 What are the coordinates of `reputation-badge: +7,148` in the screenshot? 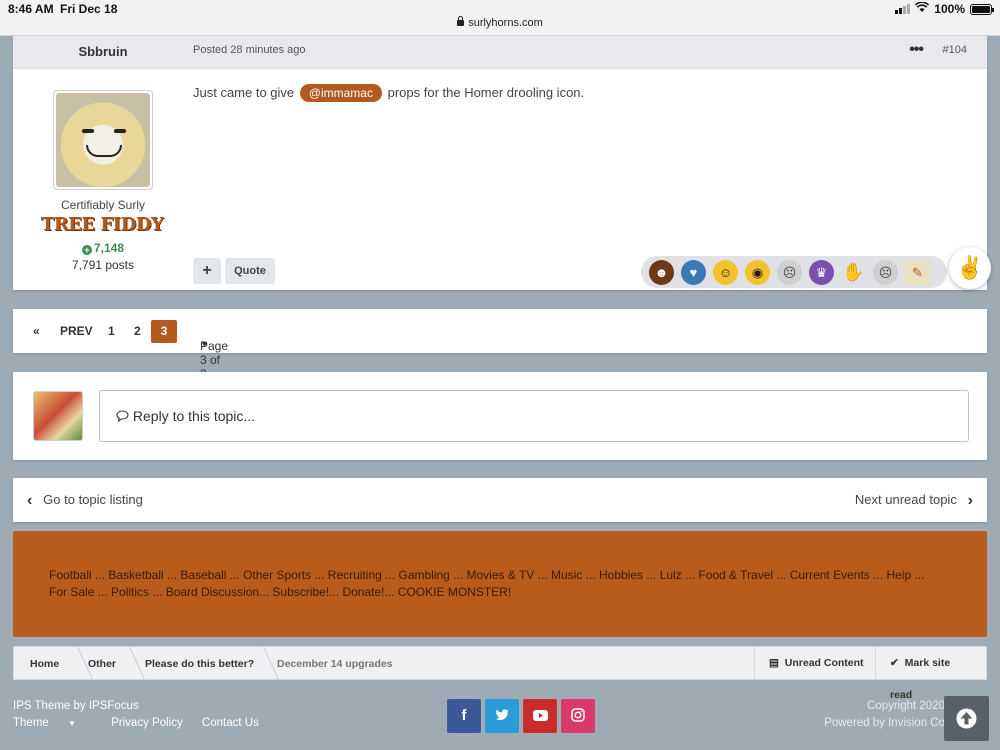 It's located at (103, 248).